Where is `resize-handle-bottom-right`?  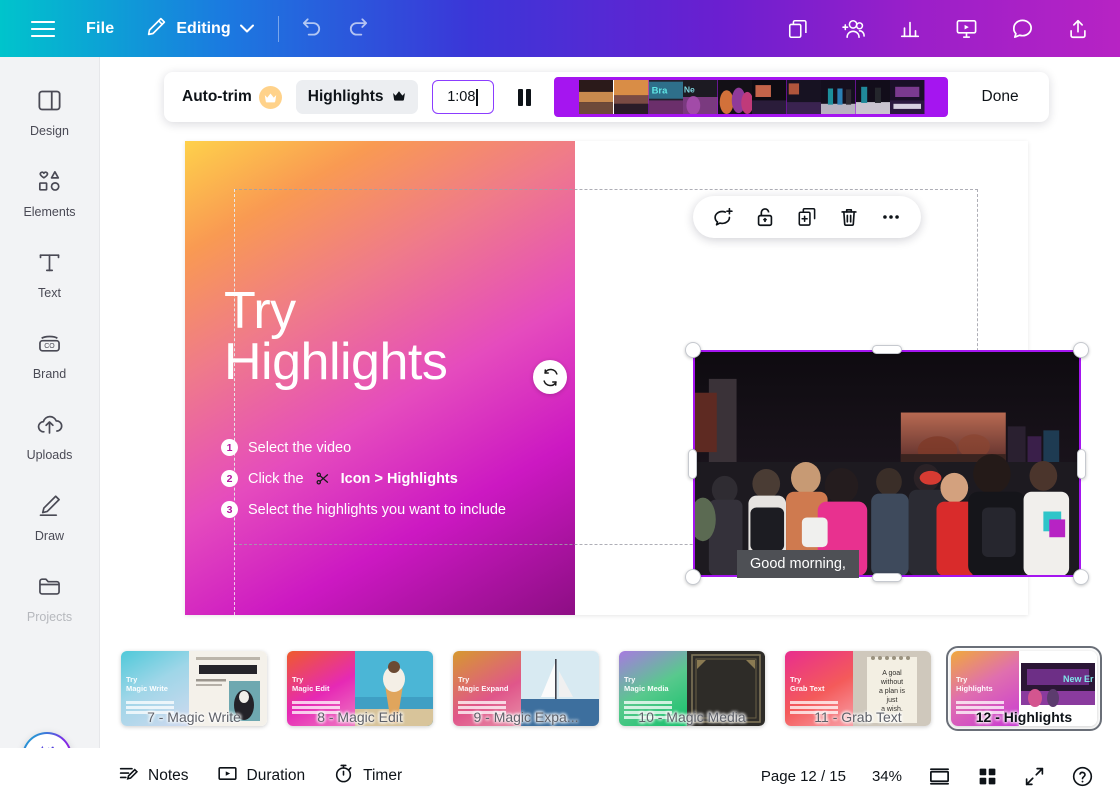
resize-handle-bottom-right is located at coordinates (1081, 577).